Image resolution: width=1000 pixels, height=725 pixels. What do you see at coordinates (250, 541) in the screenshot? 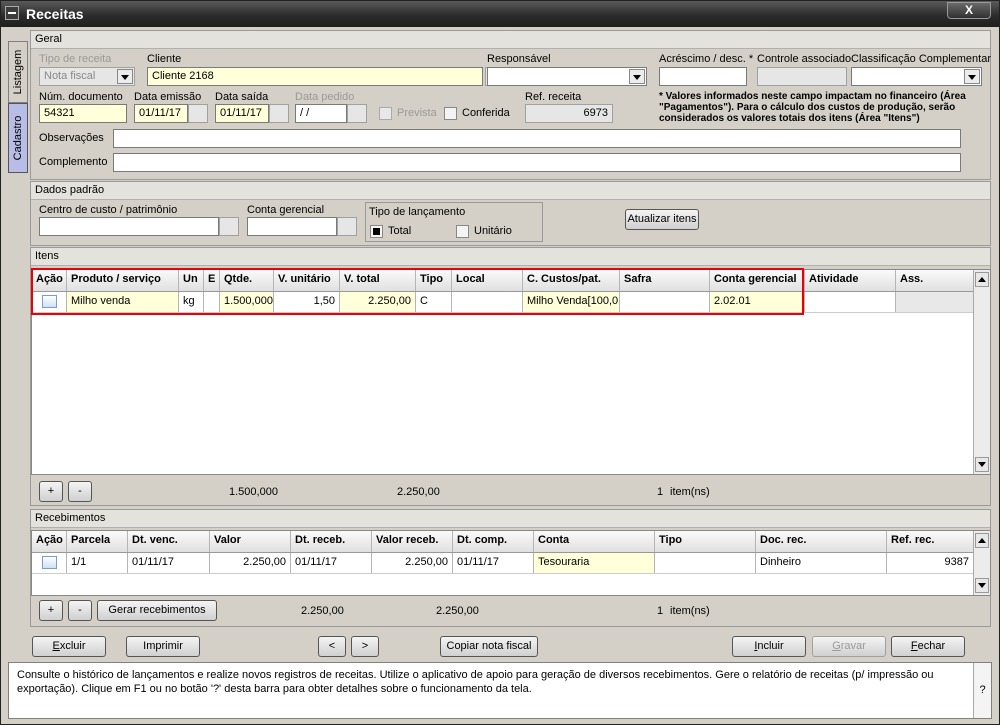
I see `col-valor: Valor` at bounding box center [250, 541].